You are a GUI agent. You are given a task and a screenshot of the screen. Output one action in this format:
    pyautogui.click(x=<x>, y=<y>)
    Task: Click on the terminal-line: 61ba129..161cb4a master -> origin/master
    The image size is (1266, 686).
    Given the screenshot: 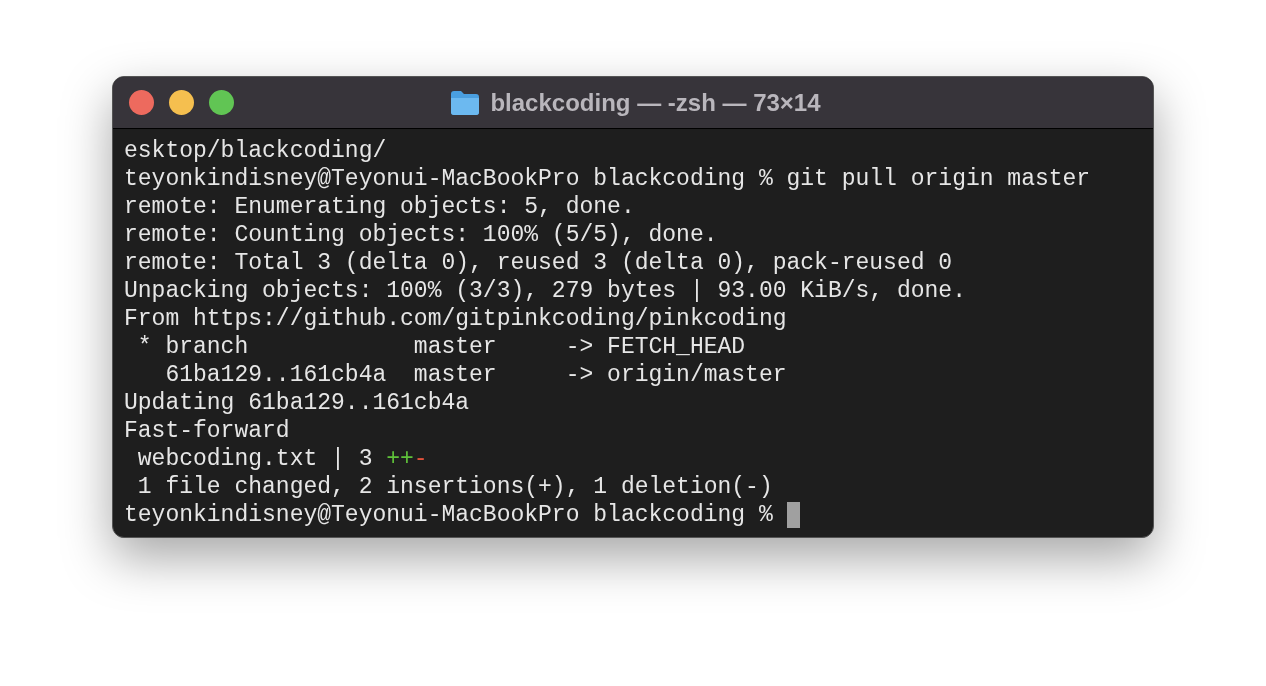 What is the action you would take?
    pyautogui.click(x=475, y=375)
    